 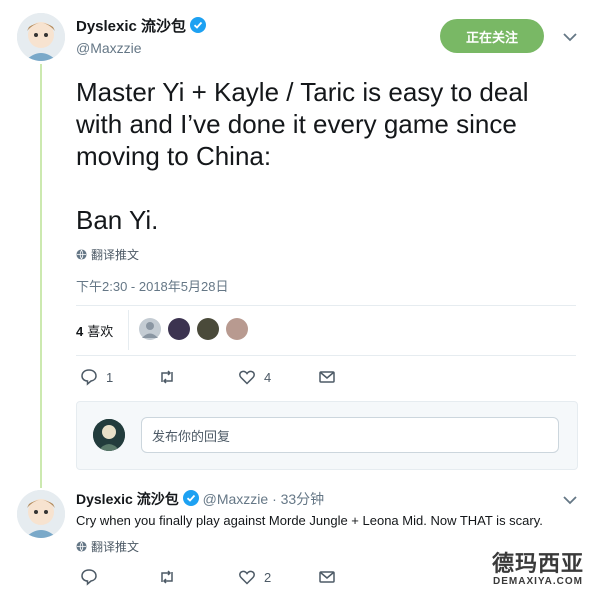 What do you see at coordinates (152, 285) in the screenshot?
I see `tweet-timestamp: 下午2:30 - 2018年5月28日` at bounding box center [152, 285].